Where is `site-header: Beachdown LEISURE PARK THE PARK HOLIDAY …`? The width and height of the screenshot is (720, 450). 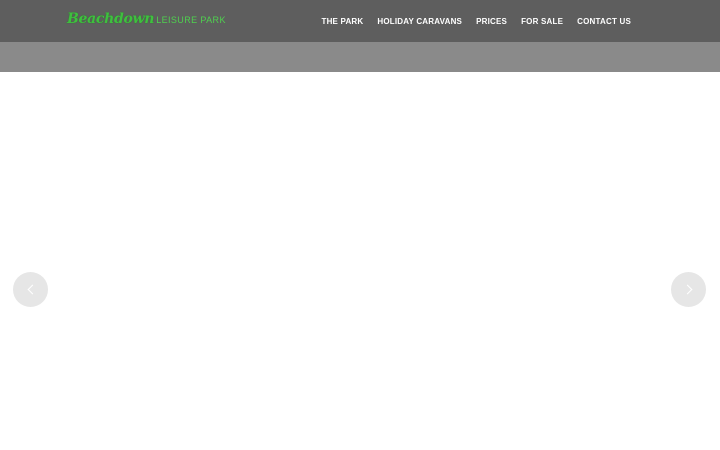 site-header: Beachdown LEISURE PARK THE PARK HOLIDAY … is located at coordinates (360, 21).